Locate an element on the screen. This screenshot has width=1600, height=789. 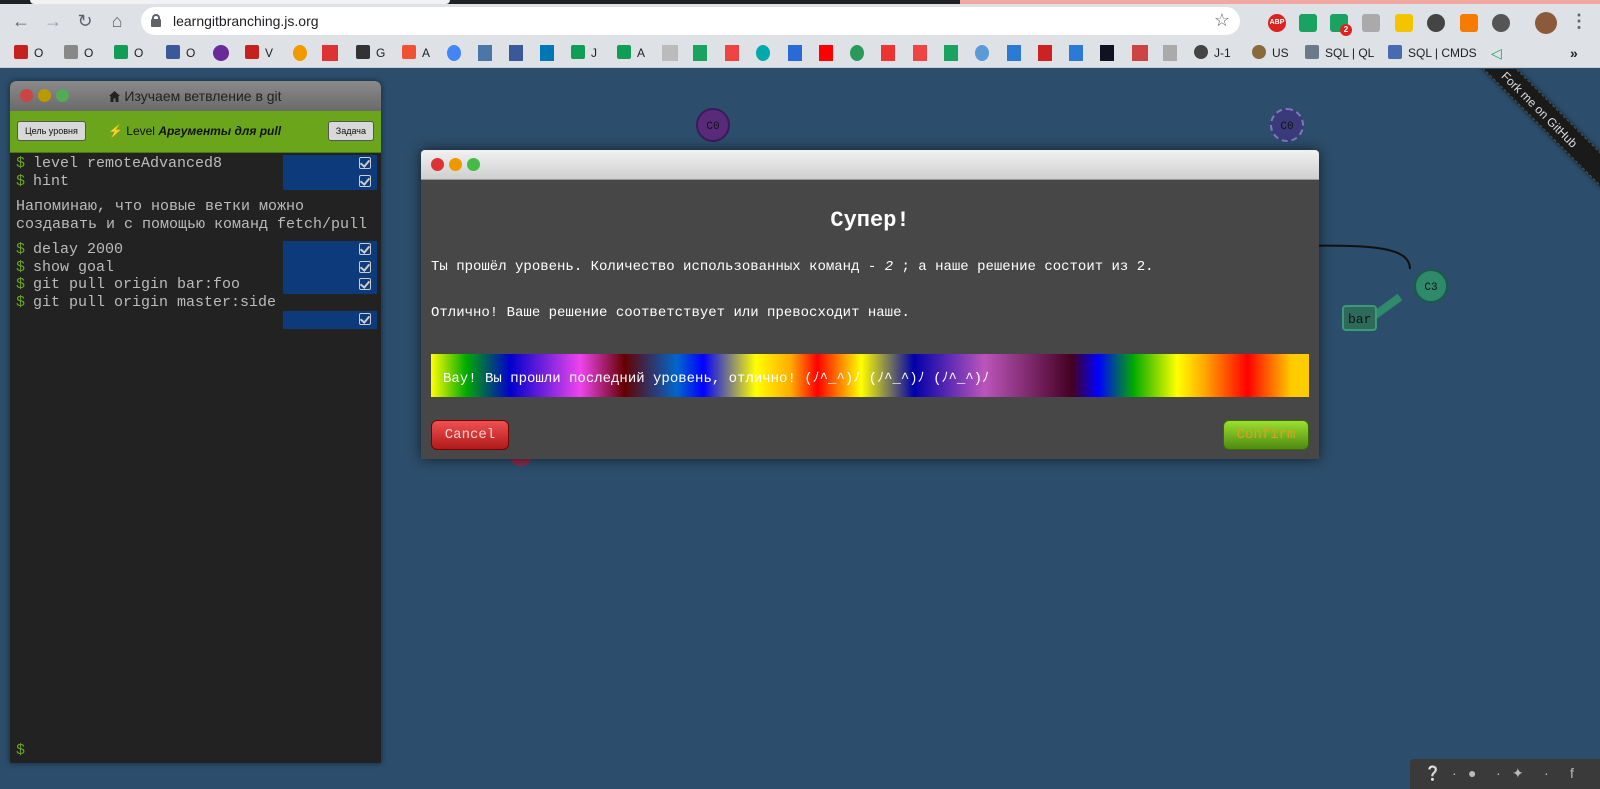
bookmark-item: SQL | QL is located at coordinates (1339, 53).